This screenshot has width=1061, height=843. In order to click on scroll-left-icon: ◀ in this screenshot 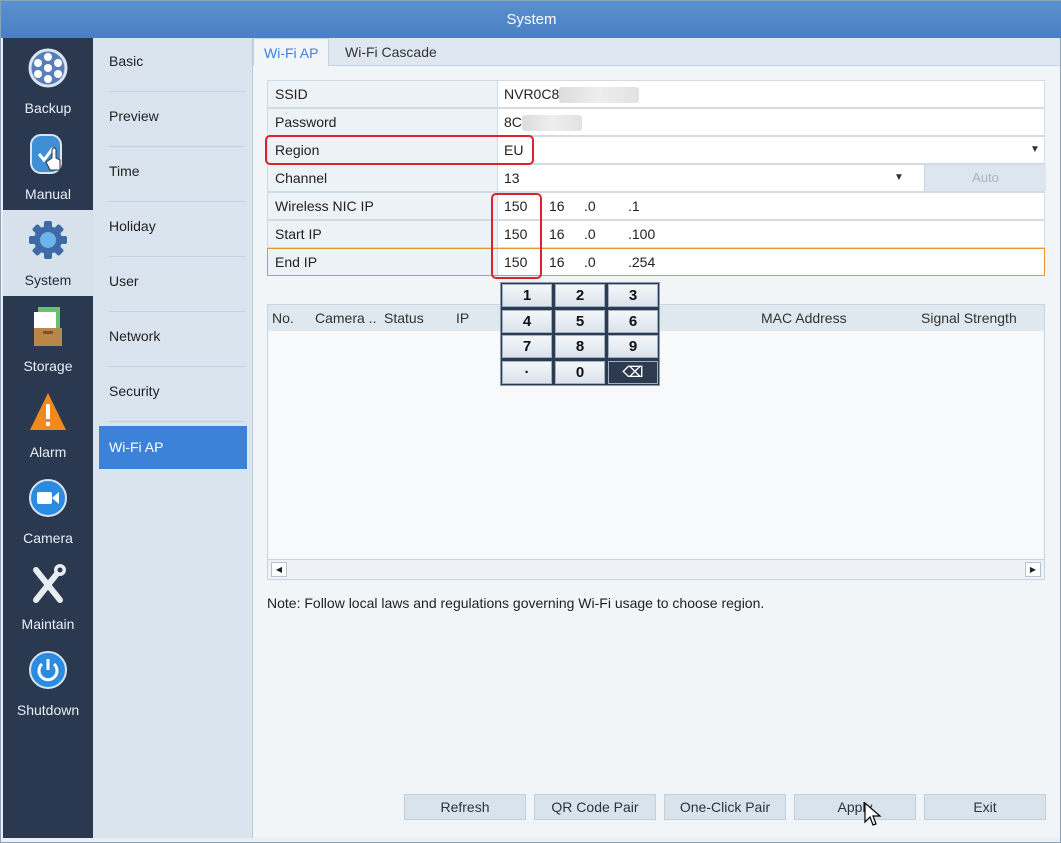, I will do `click(279, 569)`.